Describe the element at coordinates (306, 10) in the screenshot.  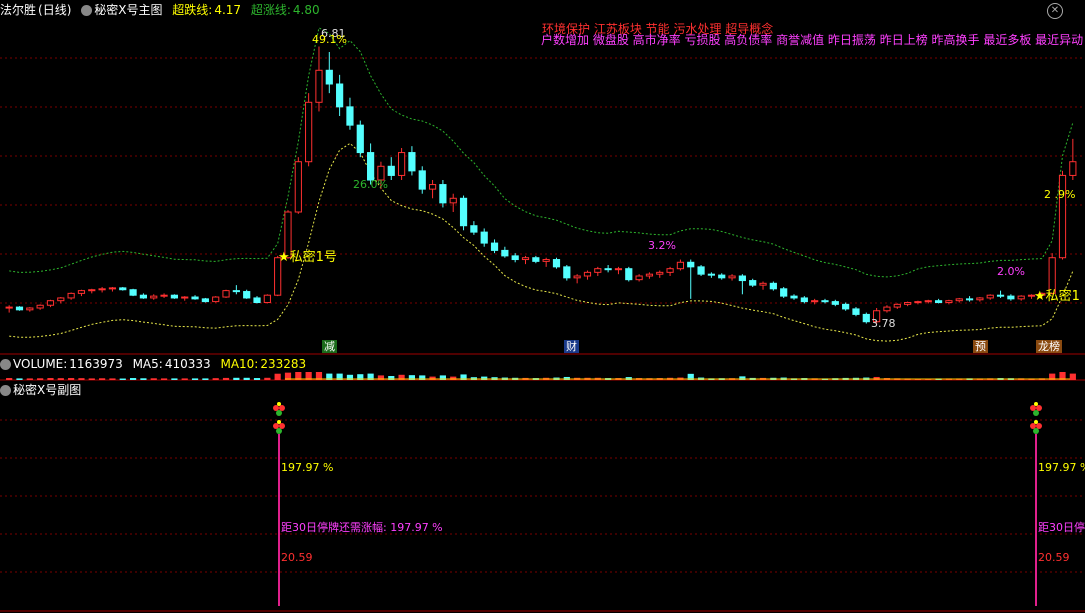
I see `super-rise-value: 4.80` at that location.